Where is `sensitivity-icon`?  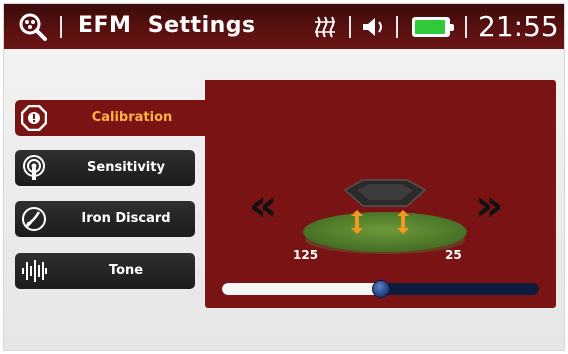
sensitivity-icon is located at coordinates (34, 167).